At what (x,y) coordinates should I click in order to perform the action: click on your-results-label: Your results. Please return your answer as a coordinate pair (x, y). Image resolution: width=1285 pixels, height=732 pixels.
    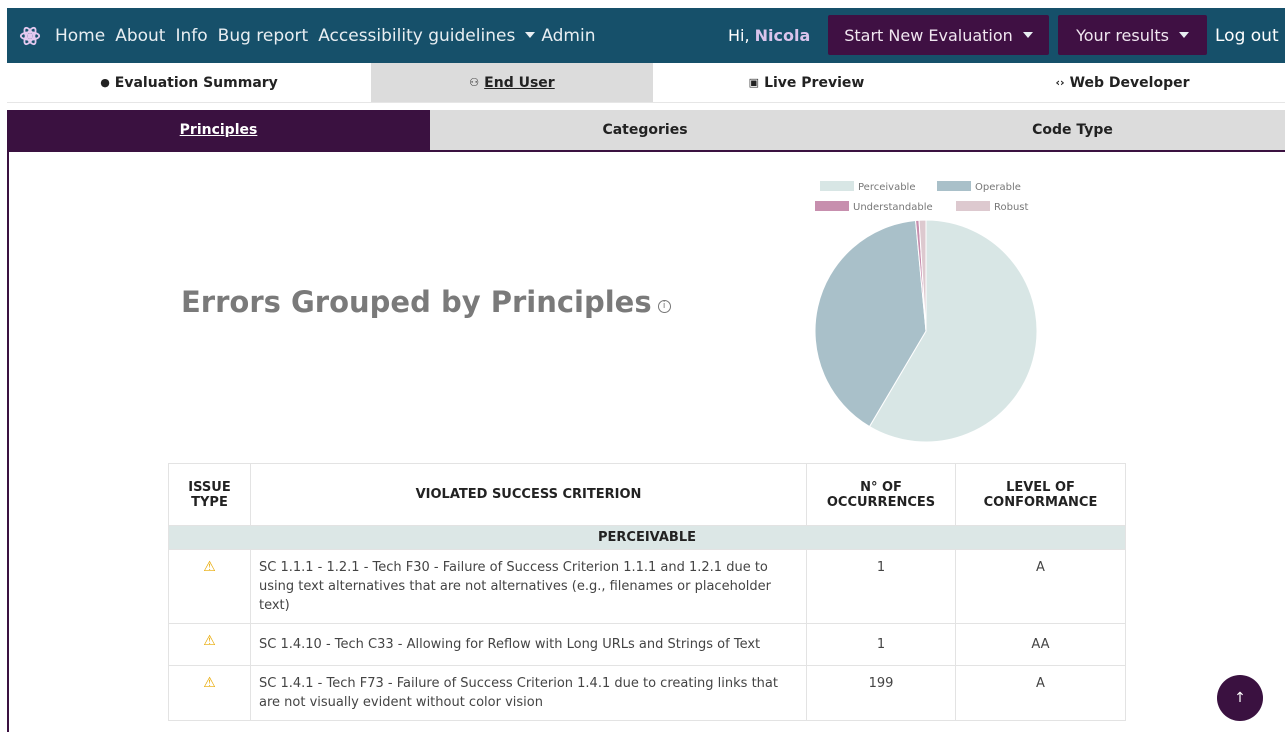
    Looking at the image, I should click on (1122, 35).